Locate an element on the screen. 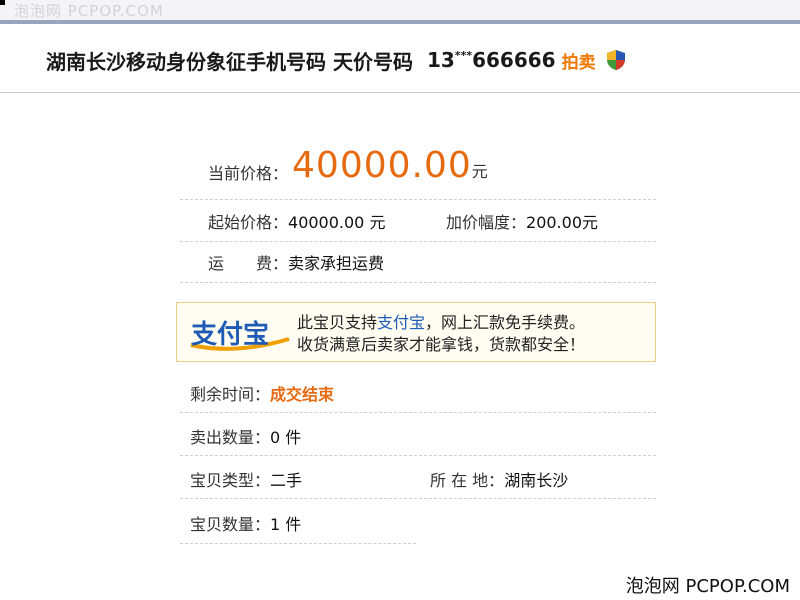 The height and width of the screenshot is (600, 800). location-label: 所 在 地： is located at coordinates (467, 480).